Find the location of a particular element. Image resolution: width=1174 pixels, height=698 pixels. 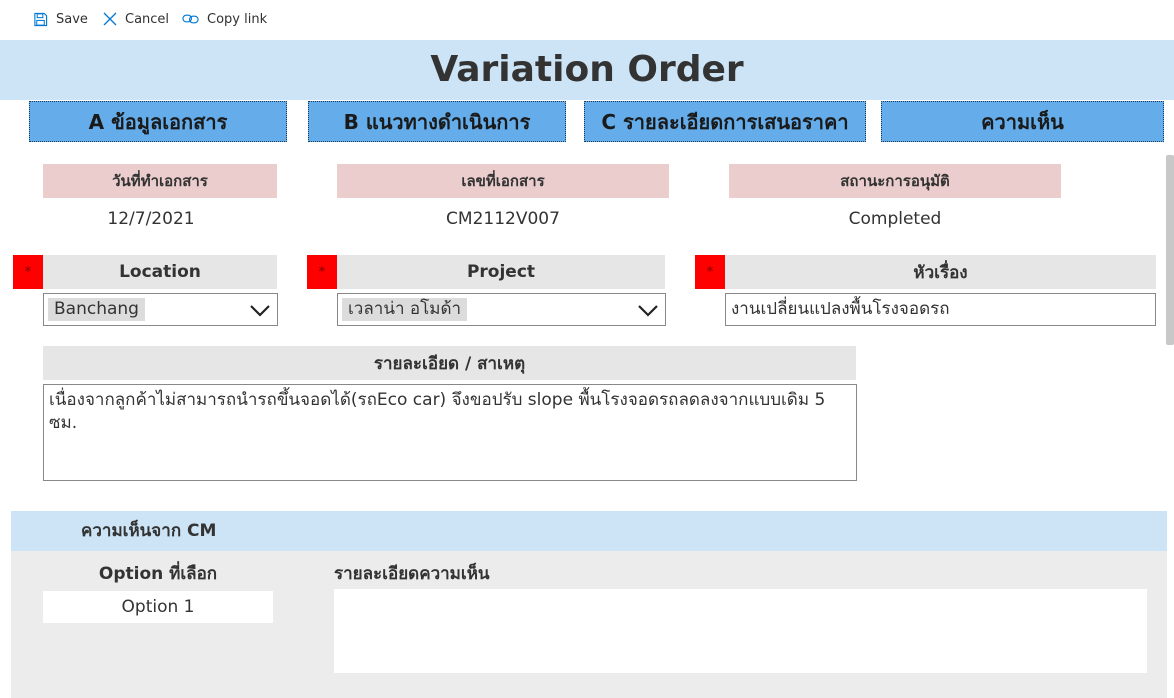

doc-date-label: วันที่ทำเอกสาร is located at coordinates (160, 181).